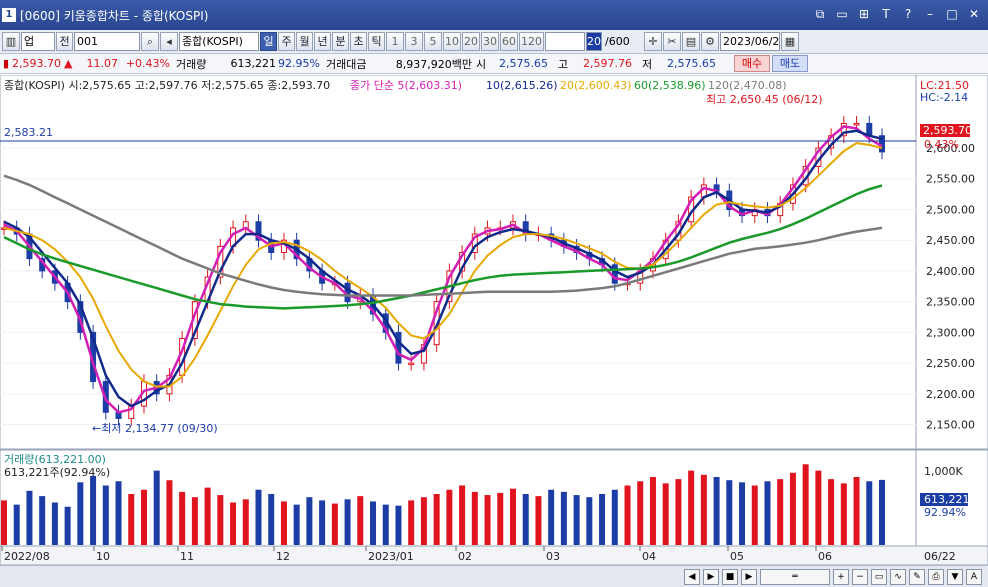 This screenshot has width=988, height=587. I want to click on scrollbar-track: ═, so click(795, 576).